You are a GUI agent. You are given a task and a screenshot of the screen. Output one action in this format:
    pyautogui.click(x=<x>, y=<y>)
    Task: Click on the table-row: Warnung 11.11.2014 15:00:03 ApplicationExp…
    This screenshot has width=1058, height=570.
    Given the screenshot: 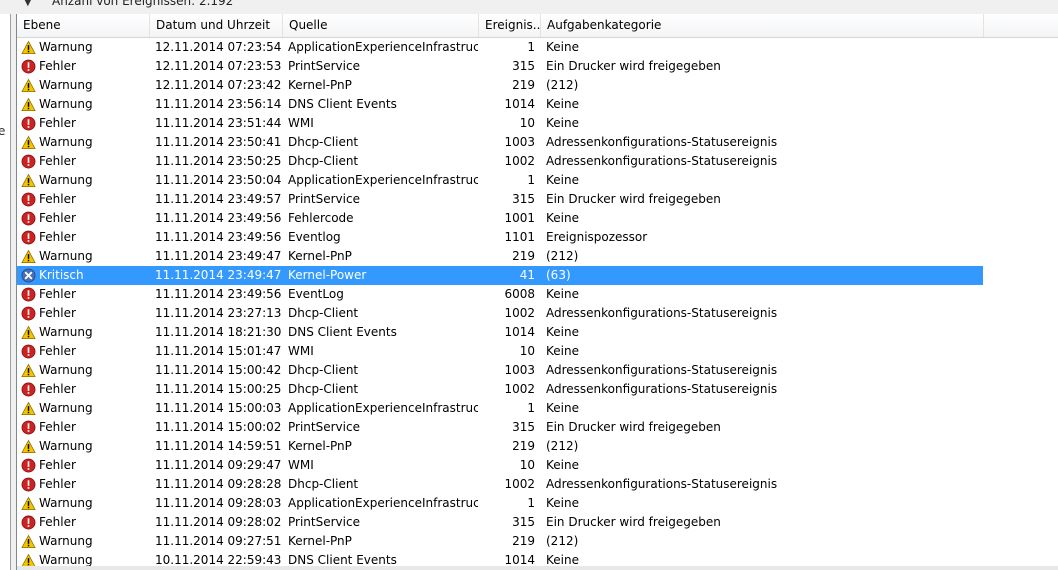 What is the action you would take?
    pyautogui.click(x=500, y=408)
    